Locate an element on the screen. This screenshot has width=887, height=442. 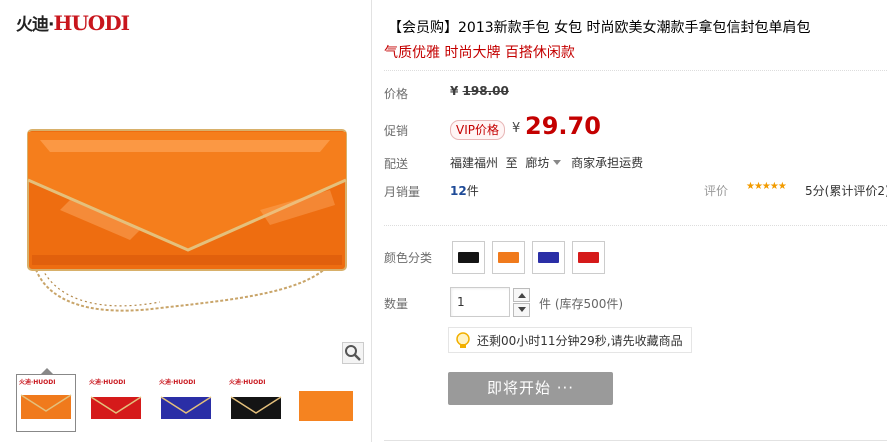
promo-label: 促销 is located at coordinates (396, 131).